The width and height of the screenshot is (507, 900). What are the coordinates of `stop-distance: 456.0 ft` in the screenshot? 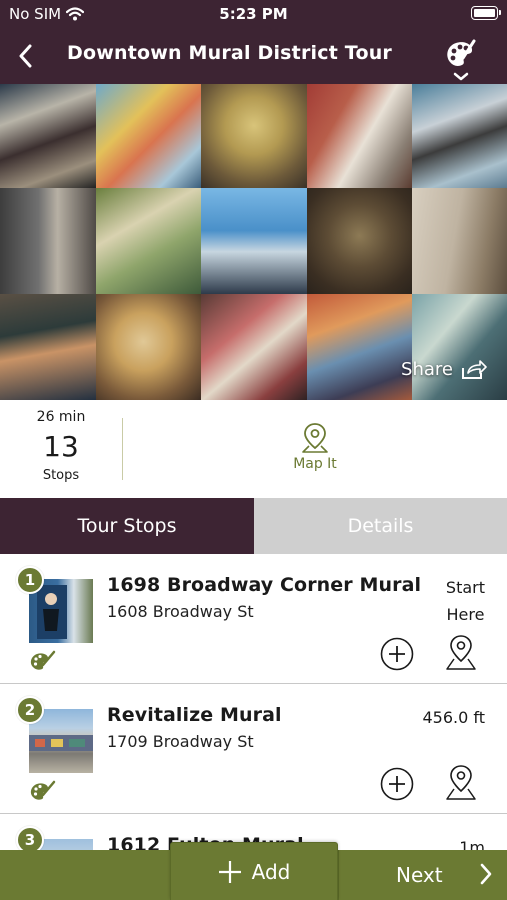 It's located at (453, 717).